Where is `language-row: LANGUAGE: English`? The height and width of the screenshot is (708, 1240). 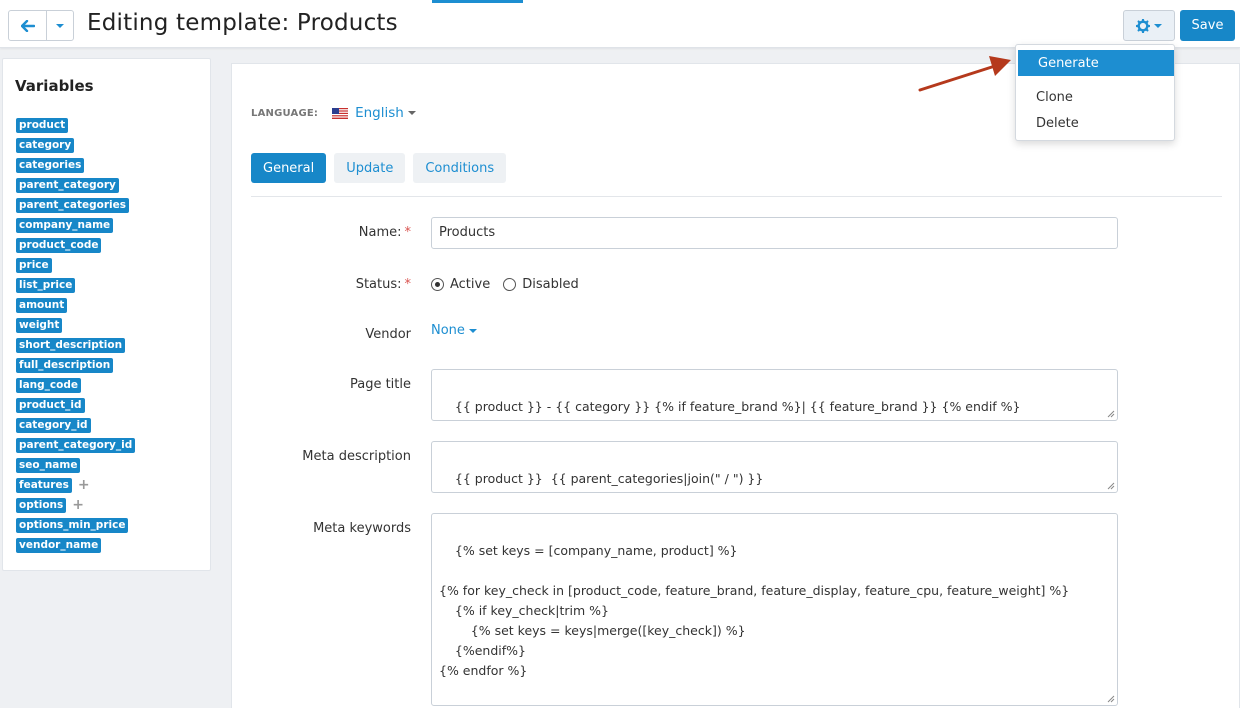
language-row: LANGUAGE: English is located at coordinates (333, 113).